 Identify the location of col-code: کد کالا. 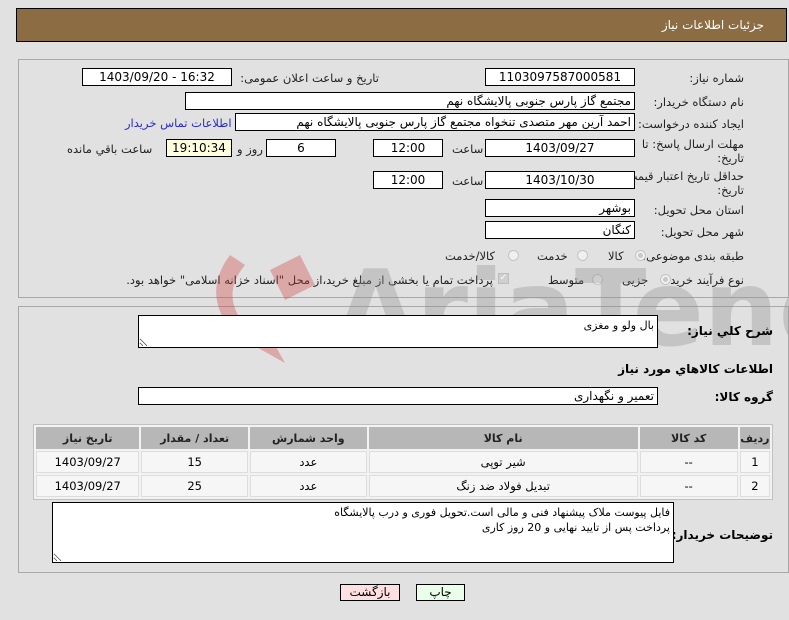
(688, 438).